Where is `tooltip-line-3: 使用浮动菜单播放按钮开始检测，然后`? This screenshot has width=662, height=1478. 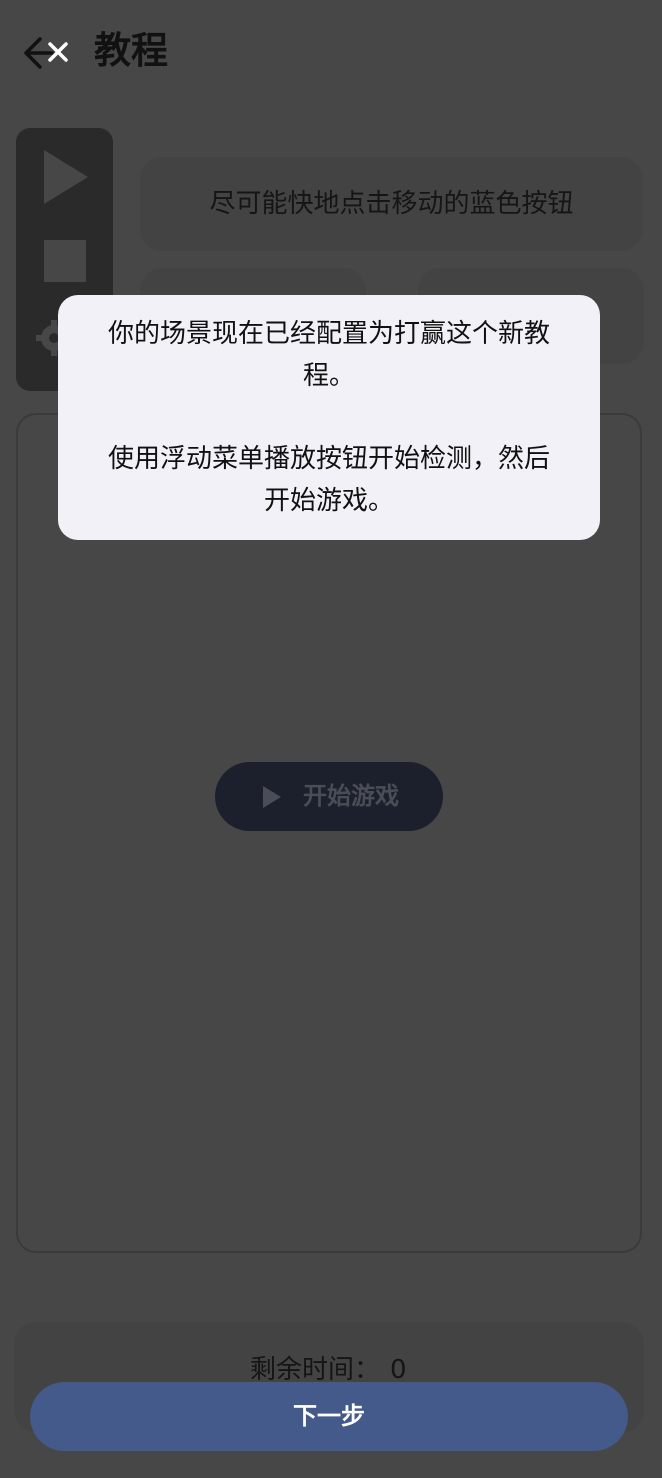 tooltip-line-3: 使用浮动菜单播放按钮开始检测，然后 is located at coordinates (328, 459).